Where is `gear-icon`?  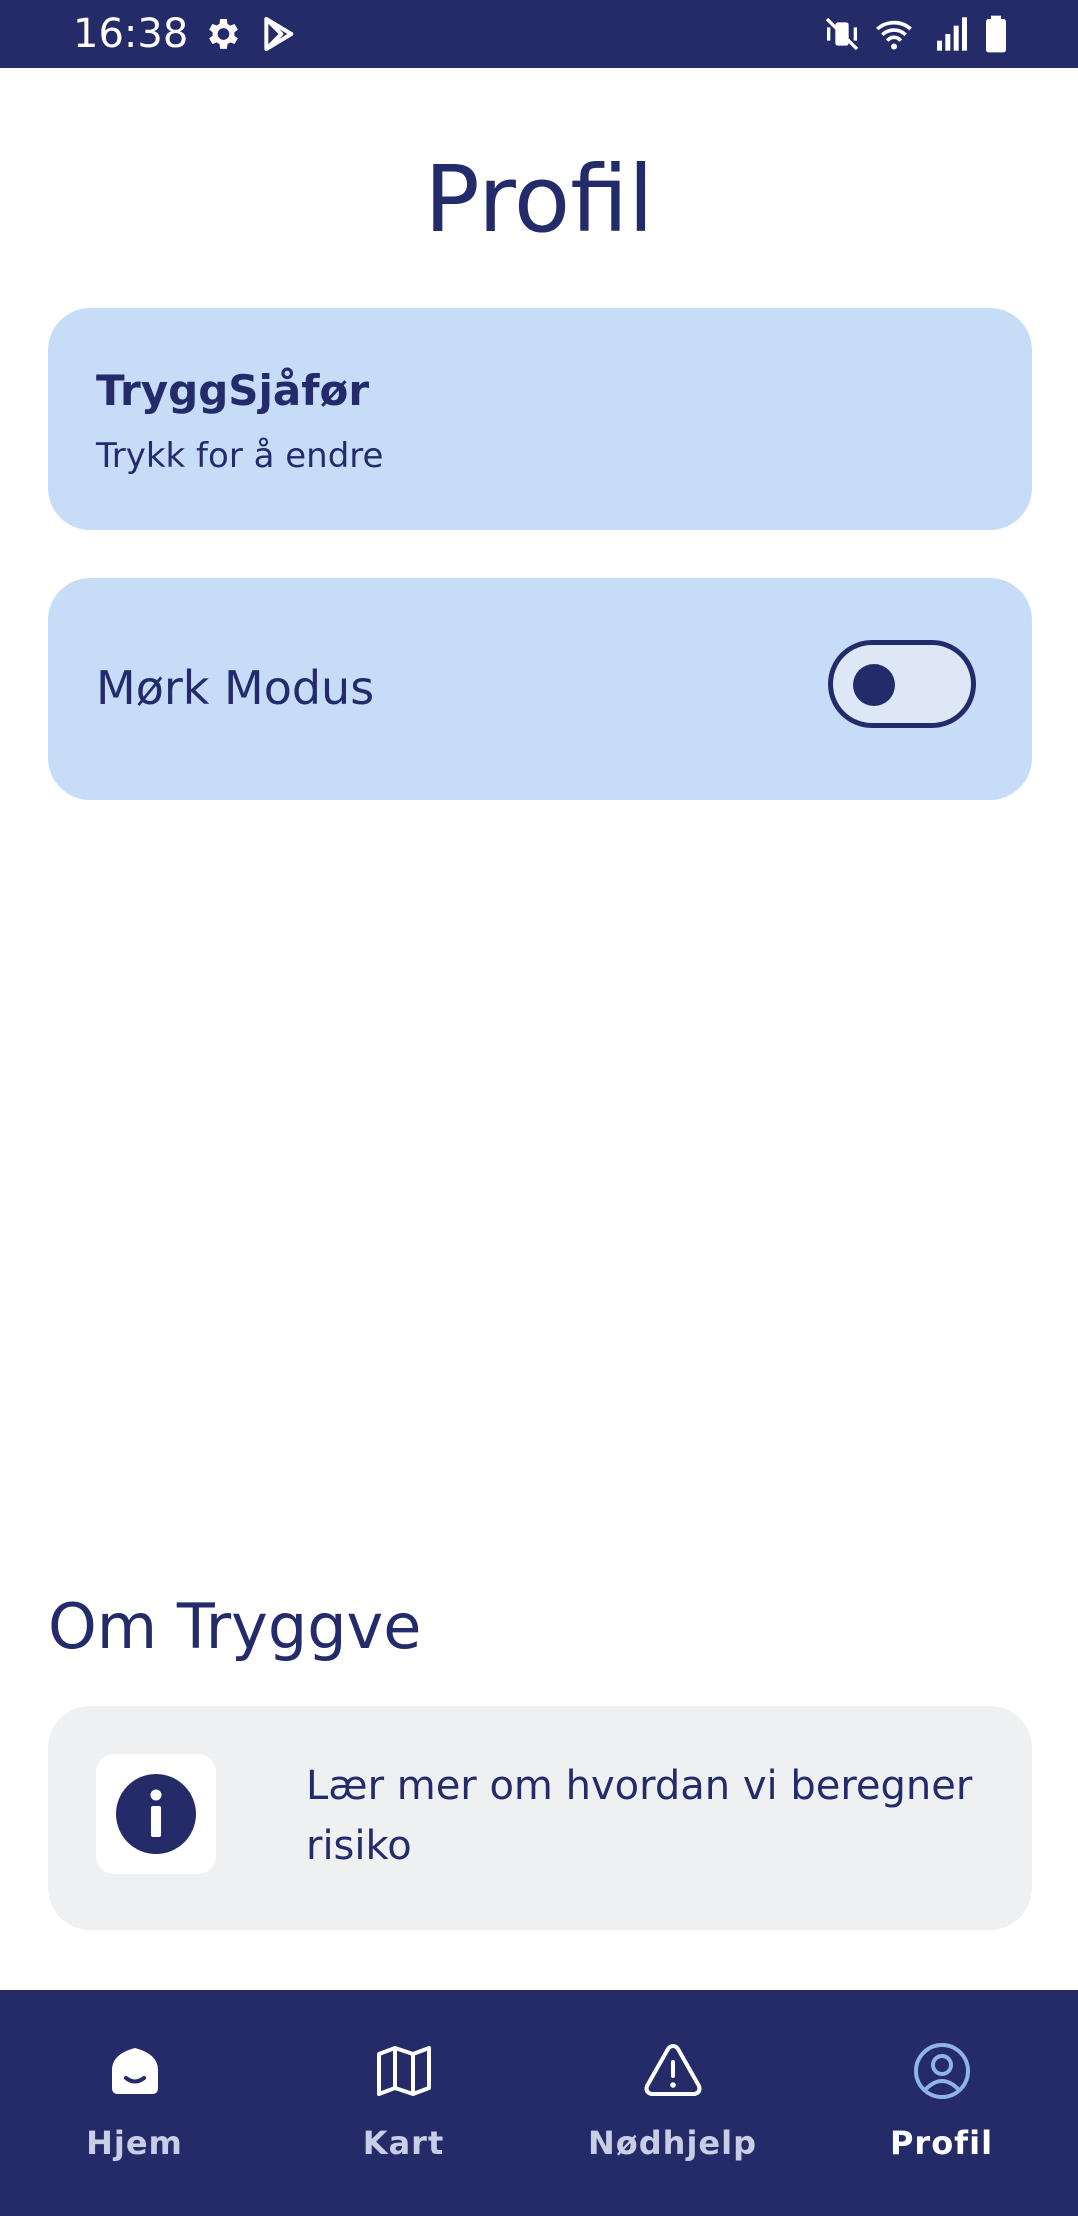 gear-icon is located at coordinates (223, 34).